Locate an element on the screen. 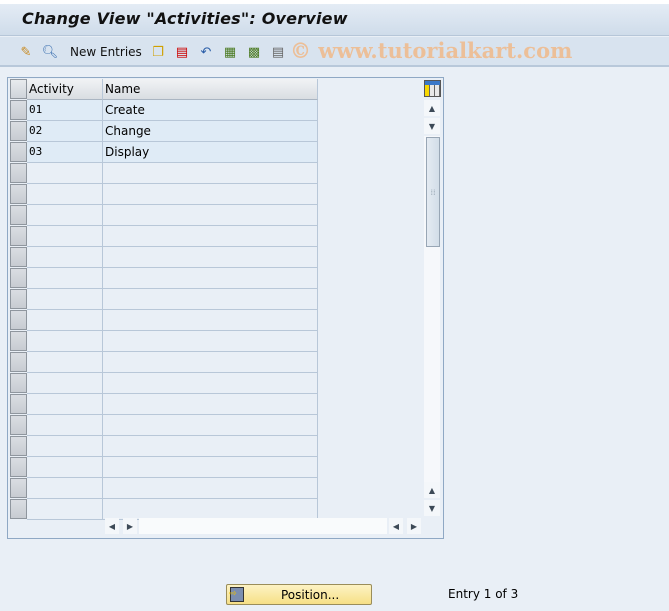  scroll-right-button: ▶ is located at coordinates (130, 526).